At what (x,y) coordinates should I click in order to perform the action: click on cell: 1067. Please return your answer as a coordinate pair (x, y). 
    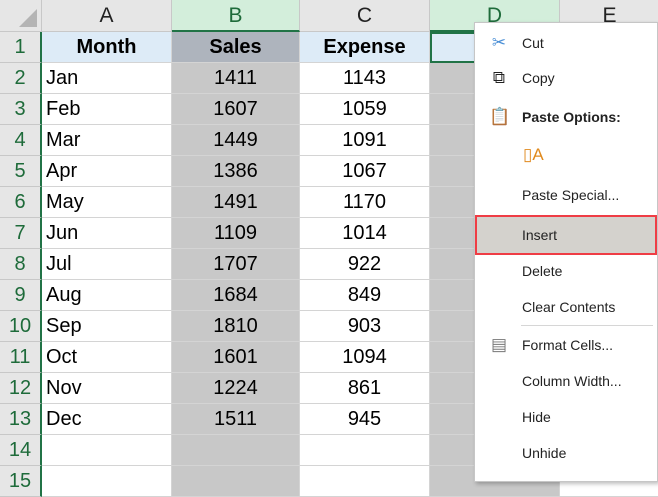
    Looking at the image, I should click on (365, 171).